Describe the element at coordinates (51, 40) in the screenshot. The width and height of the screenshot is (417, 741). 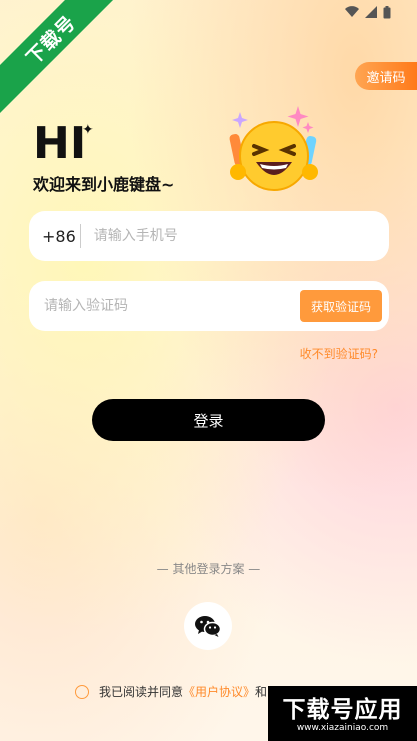
I see `watermark-text: 下载号` at that location.